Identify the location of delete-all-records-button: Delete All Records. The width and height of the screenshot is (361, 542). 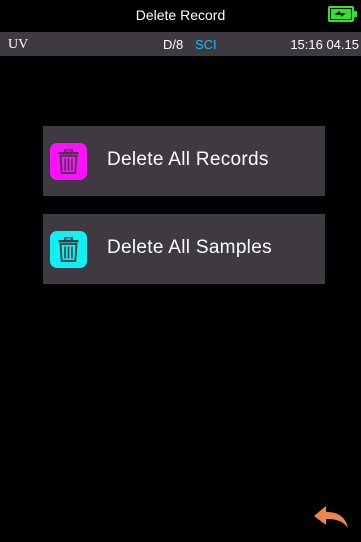
(184, 161).